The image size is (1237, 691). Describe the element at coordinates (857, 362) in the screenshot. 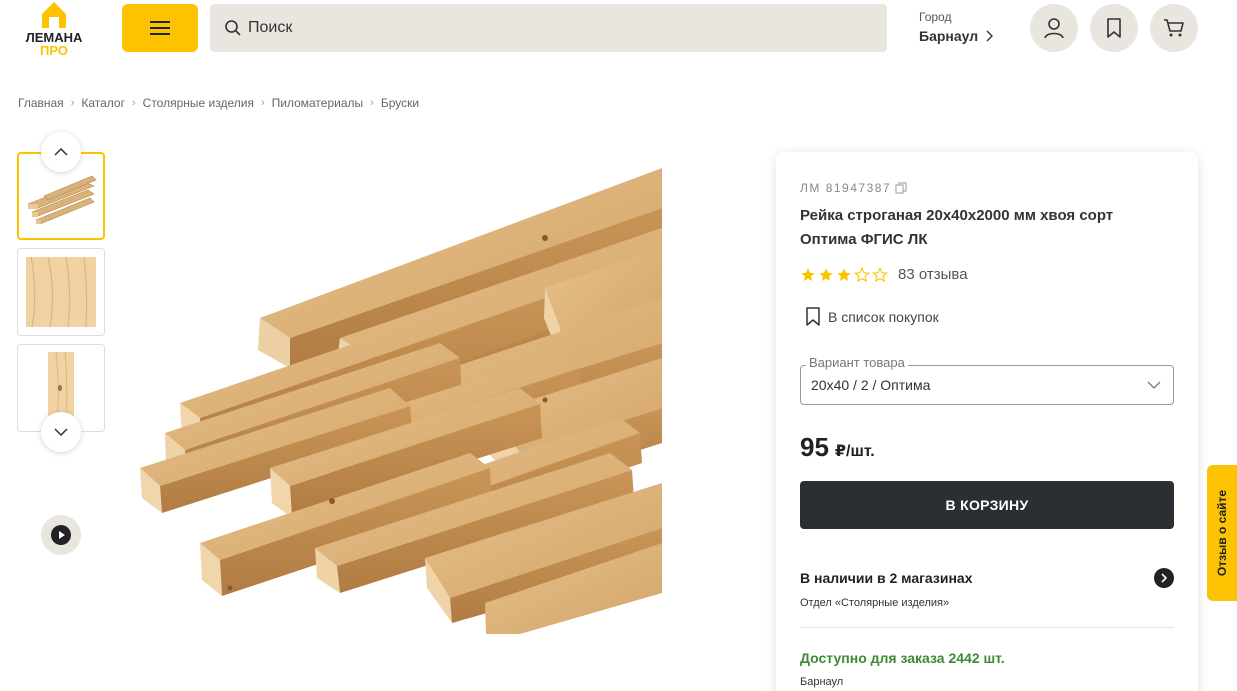

I see `variant-label: Вариант товара` at that location.